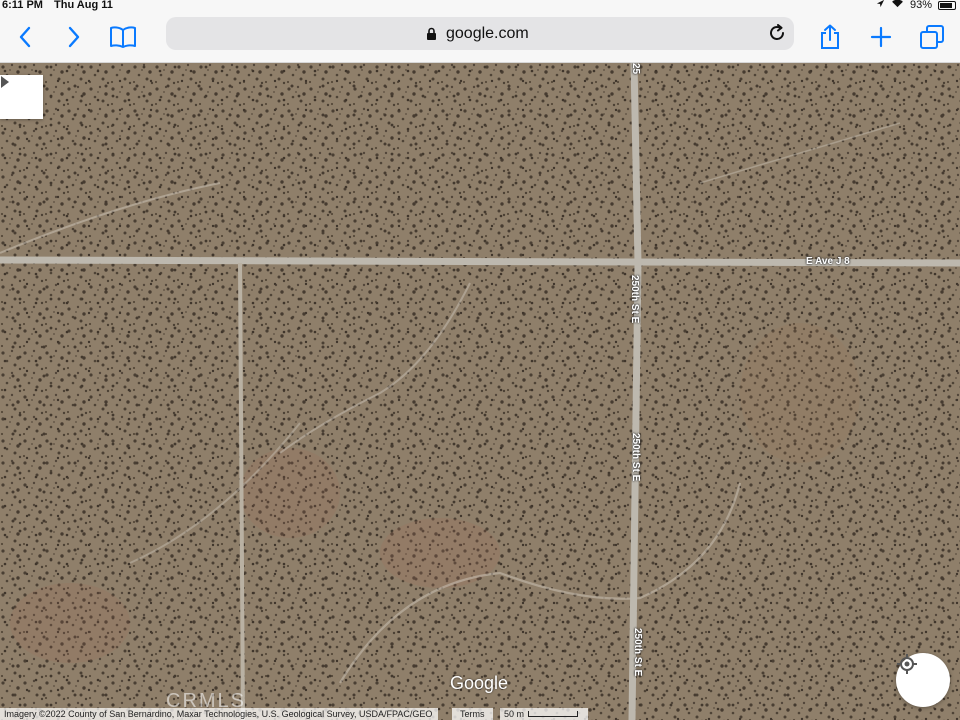 The image size is (960, 720). I want to click on status-time: 6:11 PM, so click(22, 5).